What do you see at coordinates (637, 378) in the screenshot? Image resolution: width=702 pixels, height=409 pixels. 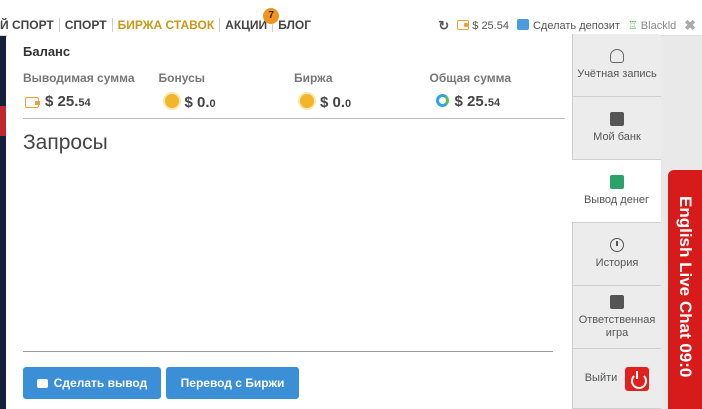 I see `power-icon` at bounding box center [637, 378].